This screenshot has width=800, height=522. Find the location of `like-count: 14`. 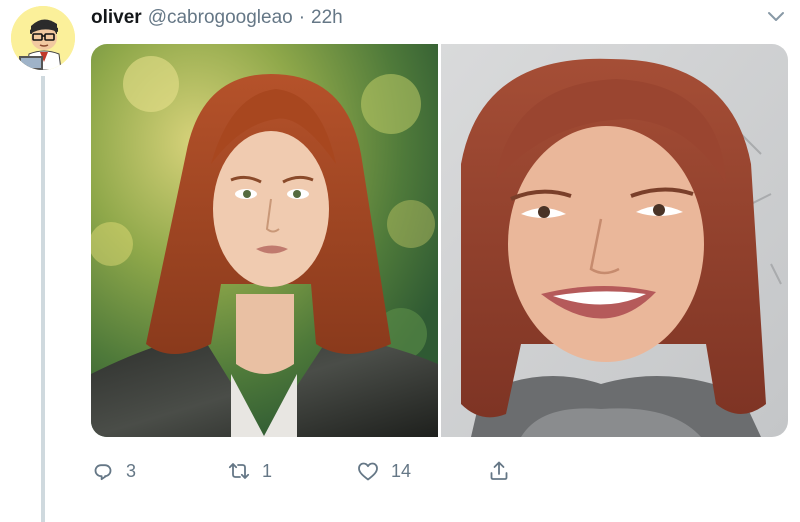

like-count: 14 is located at coordinates (401, 470).